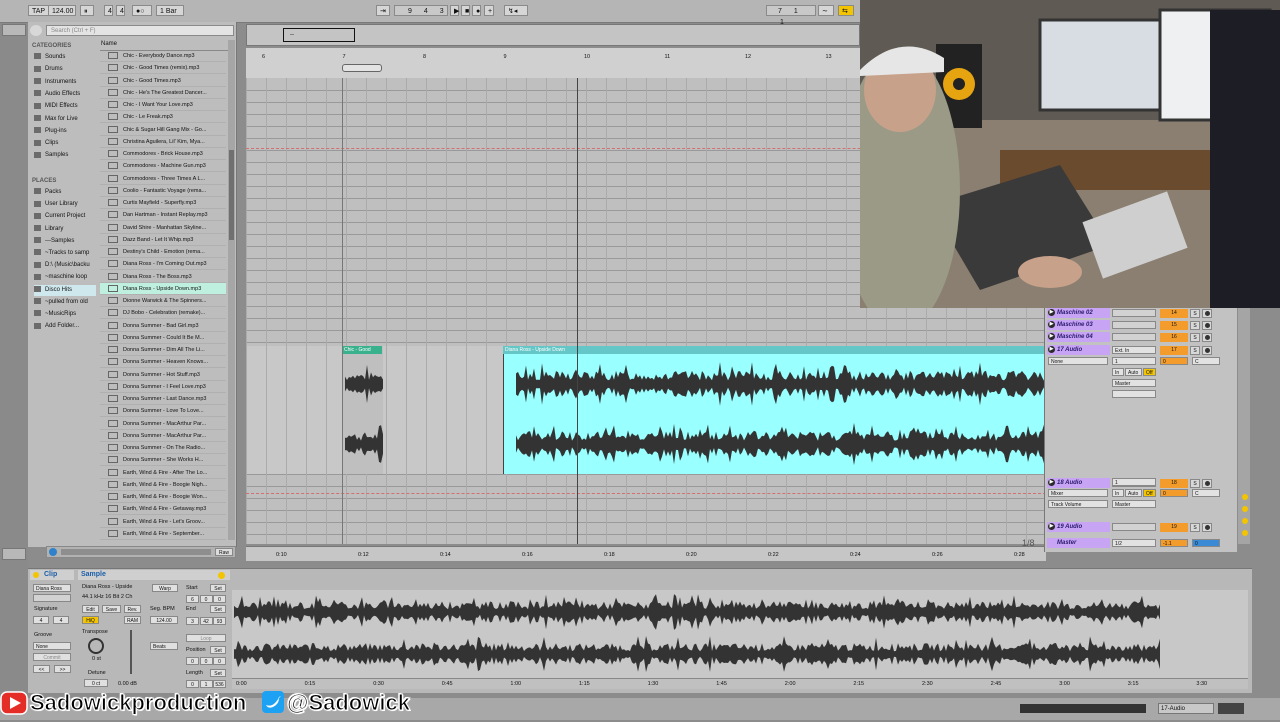 The image size is (1280, 722). I want to click on category-item-instruments: Instruments, so click(65, 82).